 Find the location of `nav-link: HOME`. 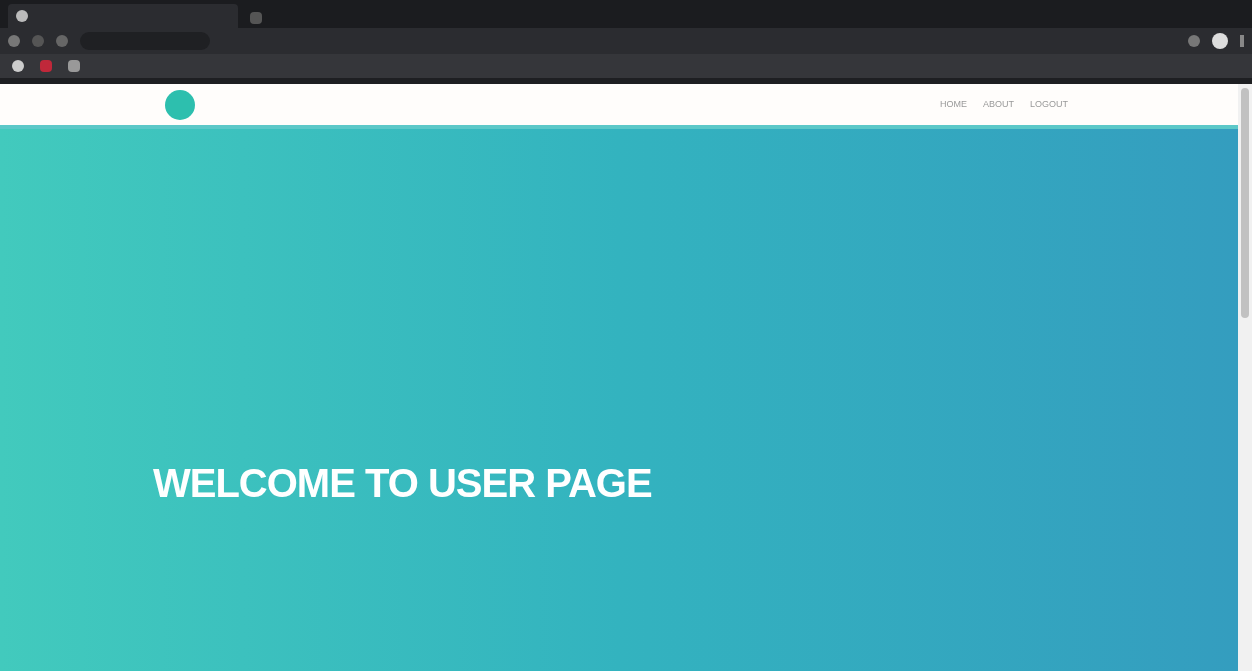

nav-link: HOME is located at coordinates (953, 104).